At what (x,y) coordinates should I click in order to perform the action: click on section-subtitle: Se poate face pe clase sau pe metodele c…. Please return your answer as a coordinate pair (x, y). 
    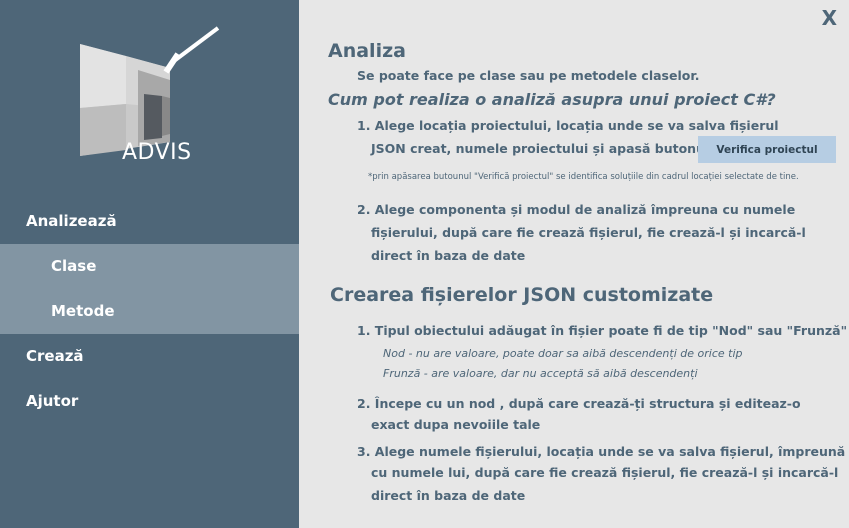
    Looking at the image, I should click on (528, 75).